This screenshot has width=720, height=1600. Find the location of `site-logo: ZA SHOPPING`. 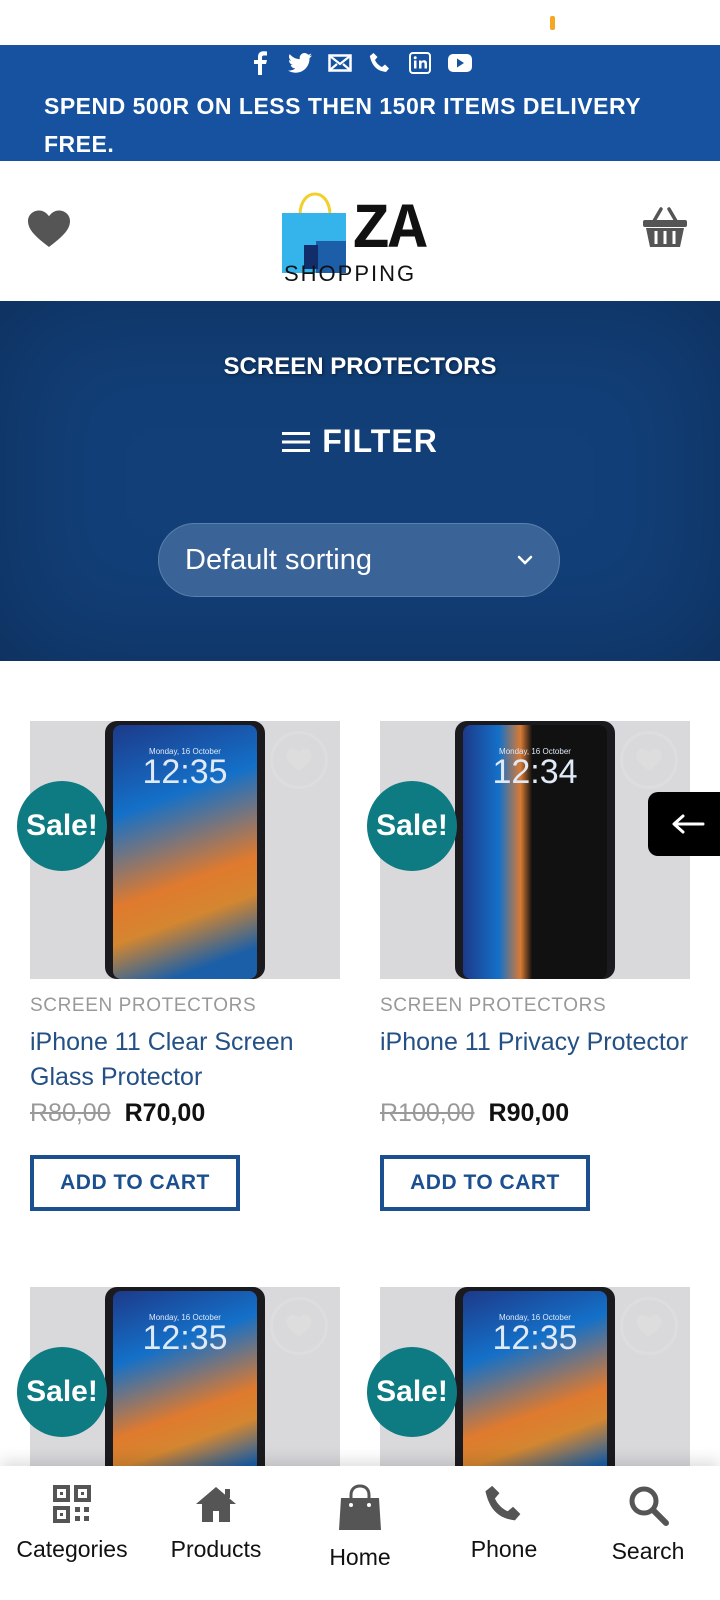

site-logo: ZA SHOPPING is located at coordinates (360, 233).